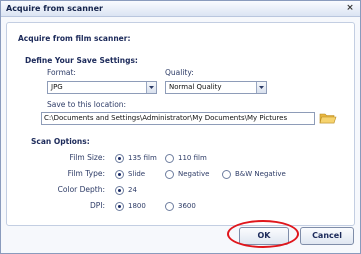 Image resolution: width=361 pixels, height=254 pixels. Describe the element at coordinates (119, 158) in the screenshot. I see `radio-135-film` at that location.